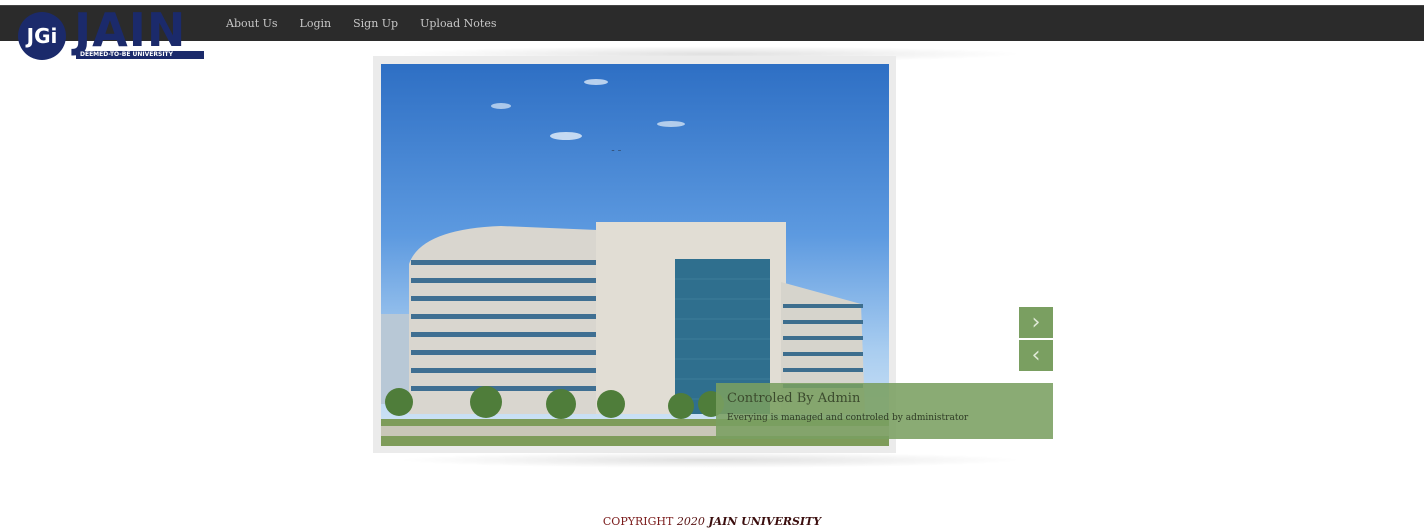  What do you see at coordinates (794, 398) in the screenshot?
I see `caption-title: Controled By Admin` at bounding box center [794, 398].